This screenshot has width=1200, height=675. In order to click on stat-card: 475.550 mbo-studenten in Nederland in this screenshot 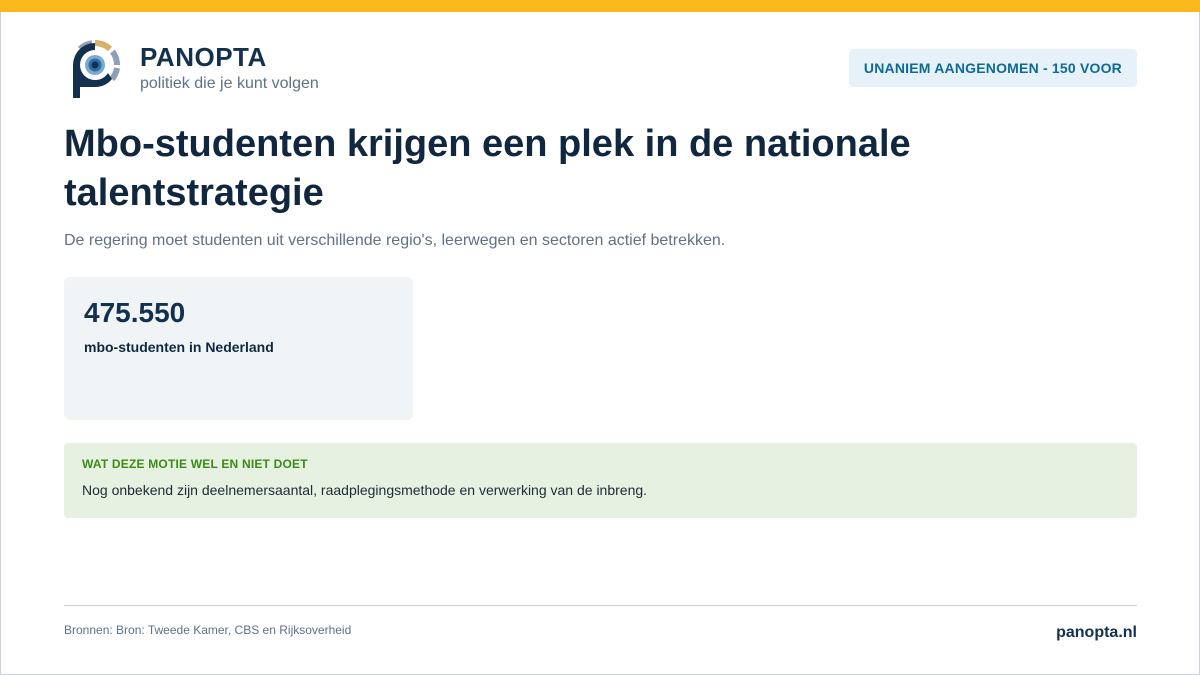, I will do `click(238, 348)`.